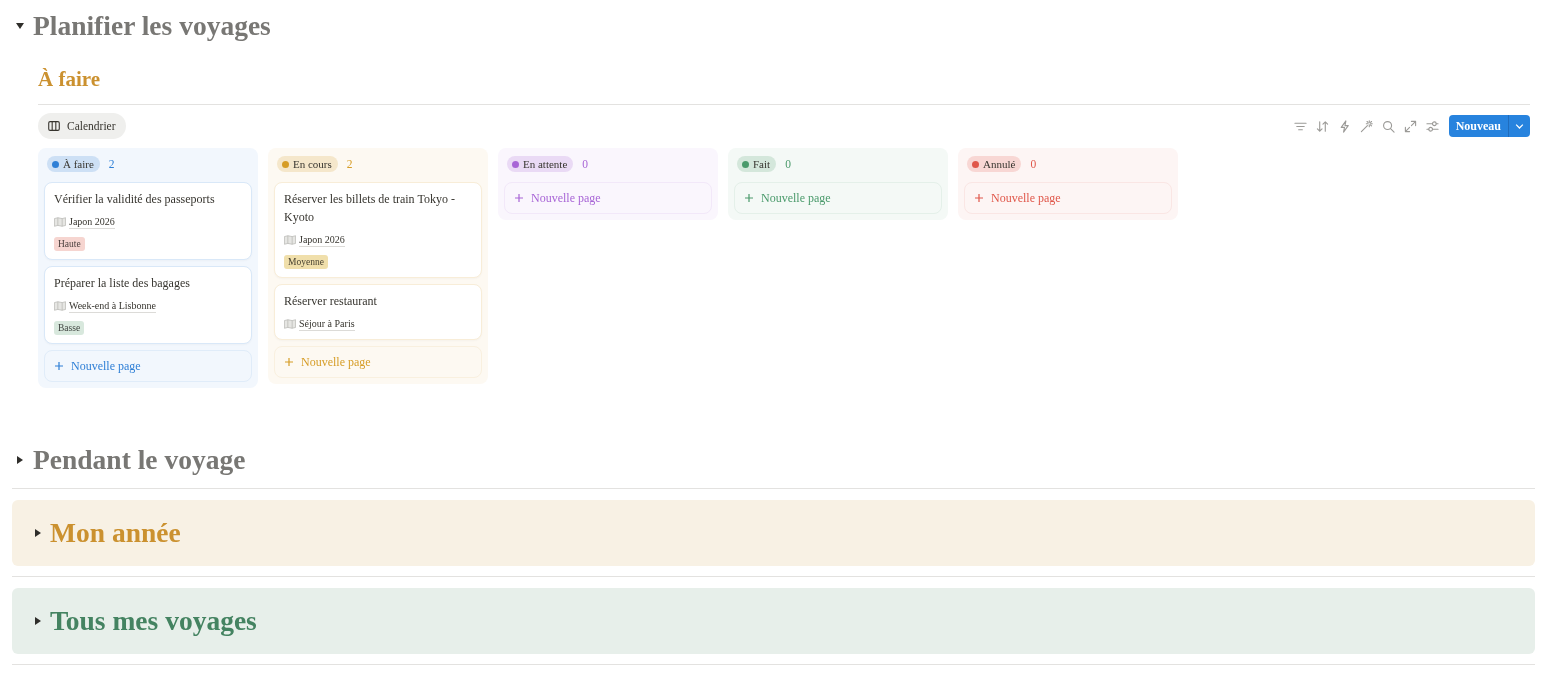 The width and height of the screenshot is (1560, 683). I want to click on dropdown-button, so click(1519, 126).